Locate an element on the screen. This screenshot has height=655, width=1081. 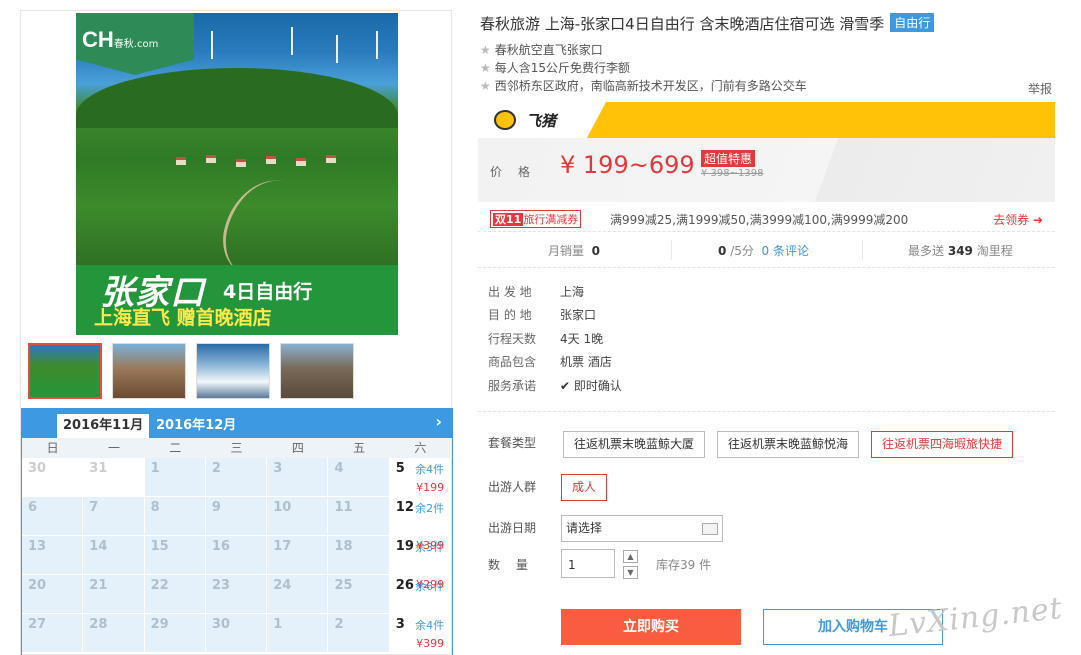
calendar-day: 11 is located at coordinates (359, 516).